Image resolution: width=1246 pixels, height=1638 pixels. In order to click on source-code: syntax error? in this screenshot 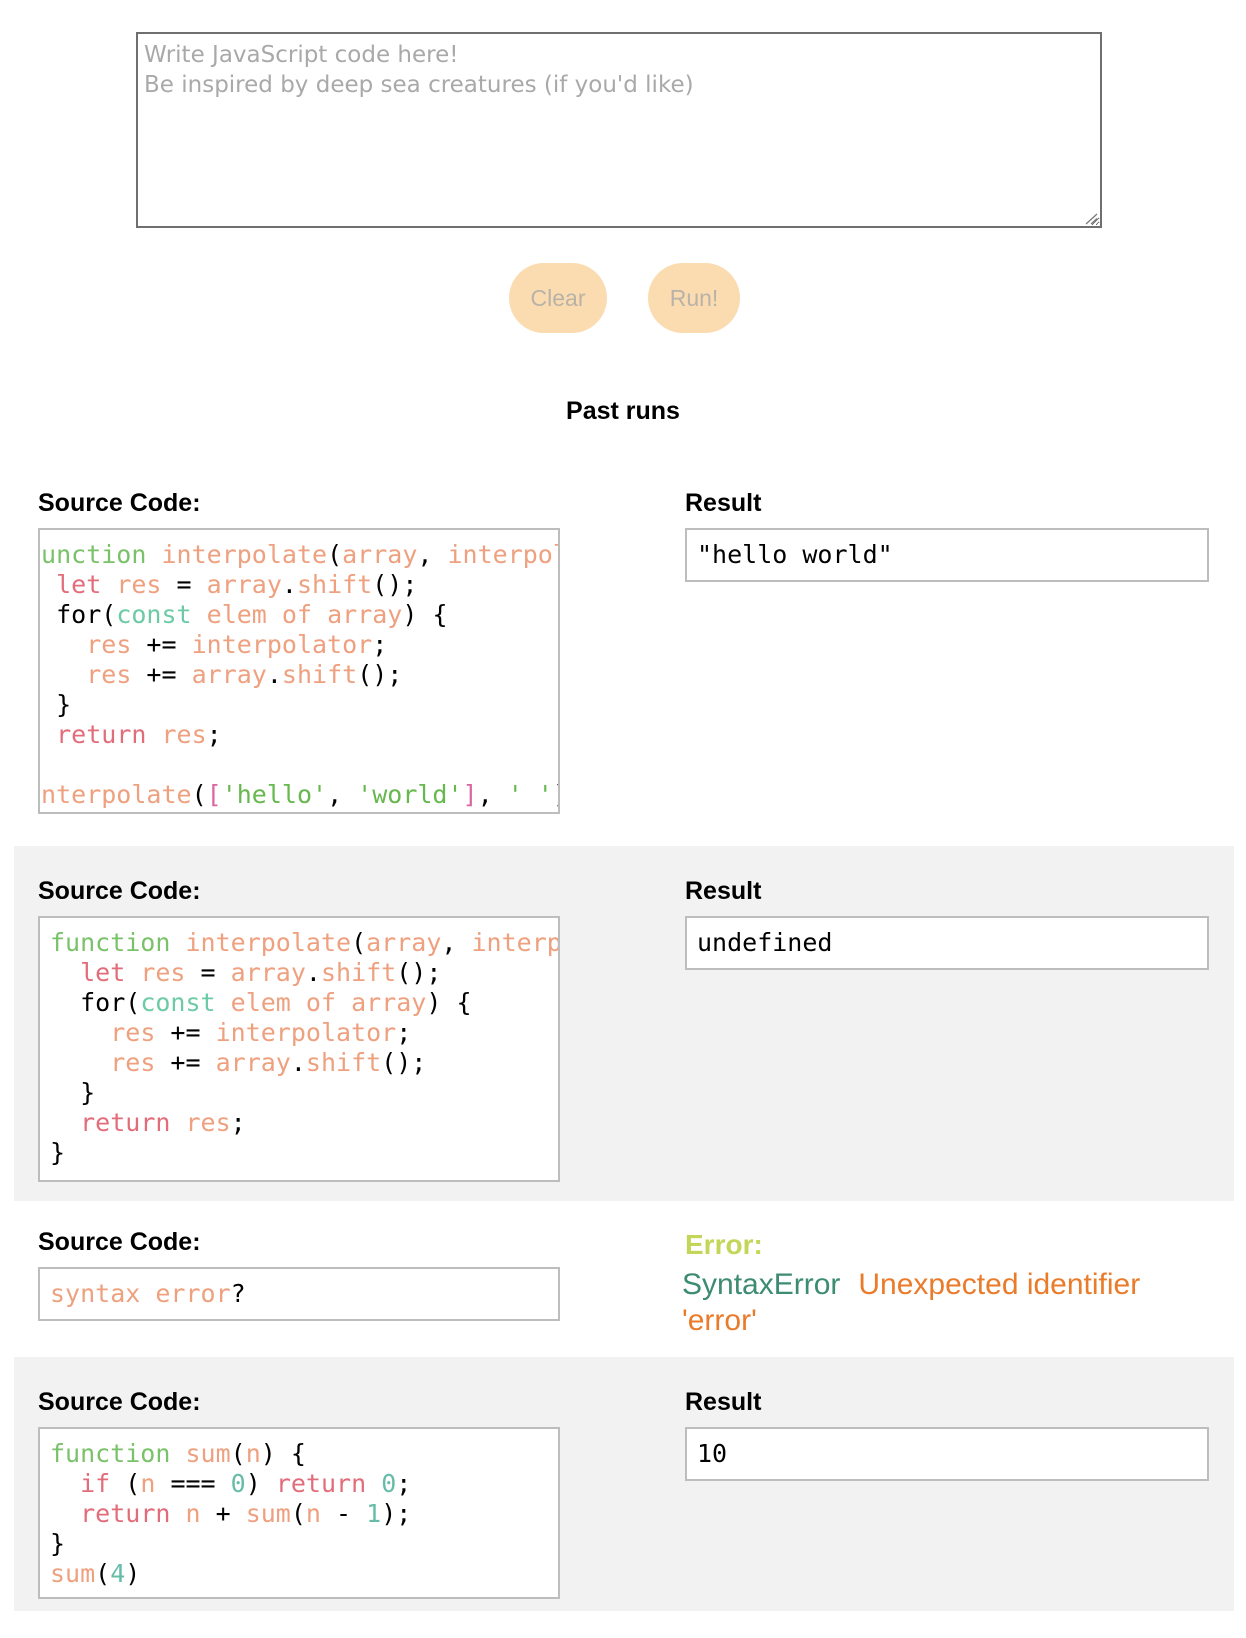, I will do `click(148, 1293)`.